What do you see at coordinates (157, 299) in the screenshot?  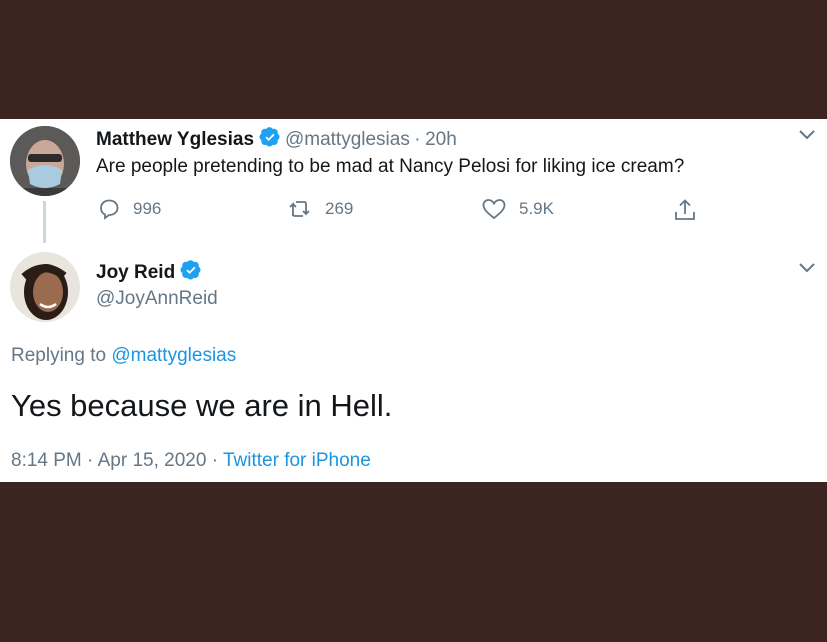 I see `author-handle: @JoyAnnReid` at bounding box center [157, 299].